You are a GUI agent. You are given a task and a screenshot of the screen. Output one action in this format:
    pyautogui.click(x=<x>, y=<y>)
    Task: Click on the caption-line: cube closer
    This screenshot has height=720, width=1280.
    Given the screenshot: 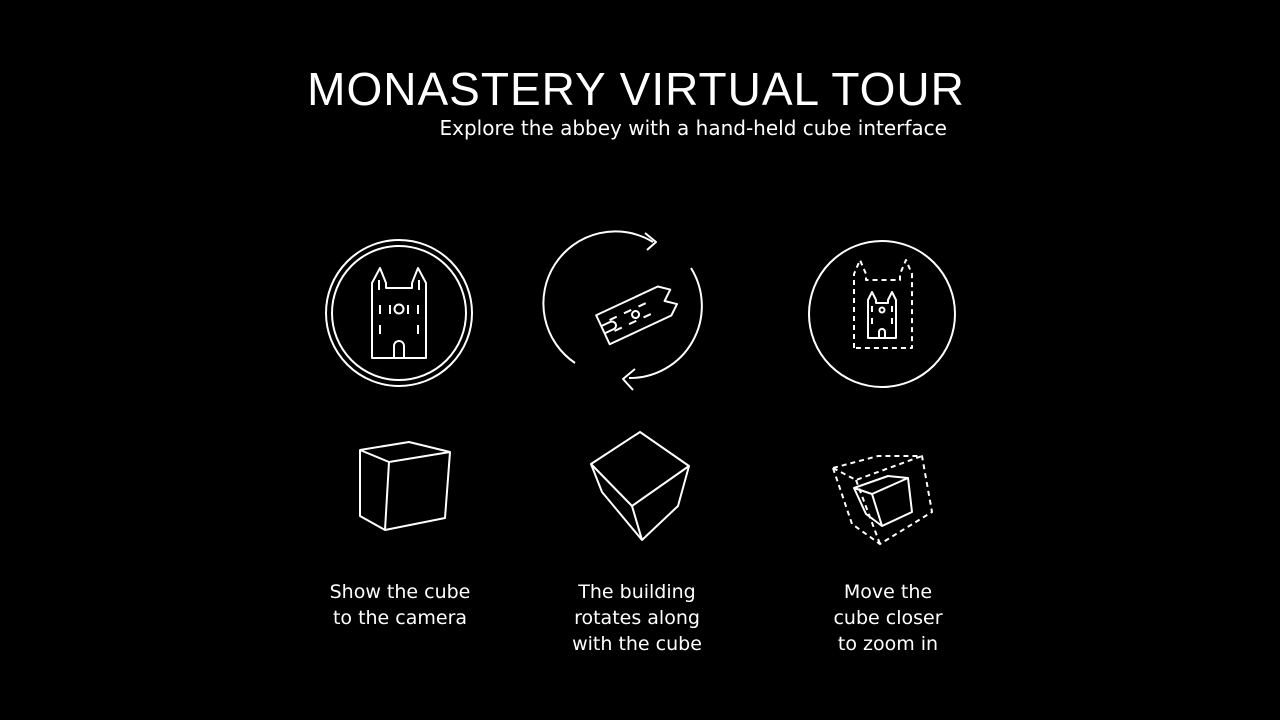 What is the action you would take?
    pyautogui.click(x=888, y=618)
    